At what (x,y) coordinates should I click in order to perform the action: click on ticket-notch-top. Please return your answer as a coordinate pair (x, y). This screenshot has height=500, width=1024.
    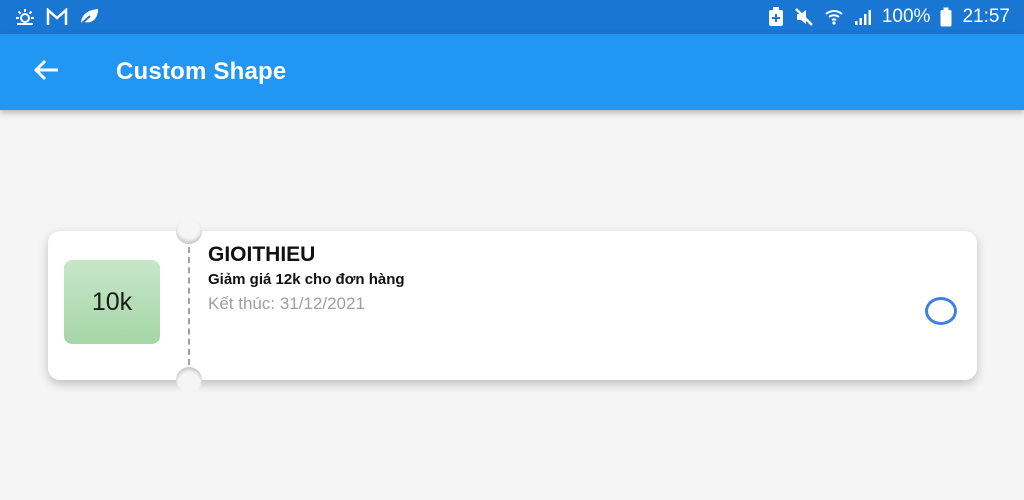
    Looking at the image, I should click on (189, 231).